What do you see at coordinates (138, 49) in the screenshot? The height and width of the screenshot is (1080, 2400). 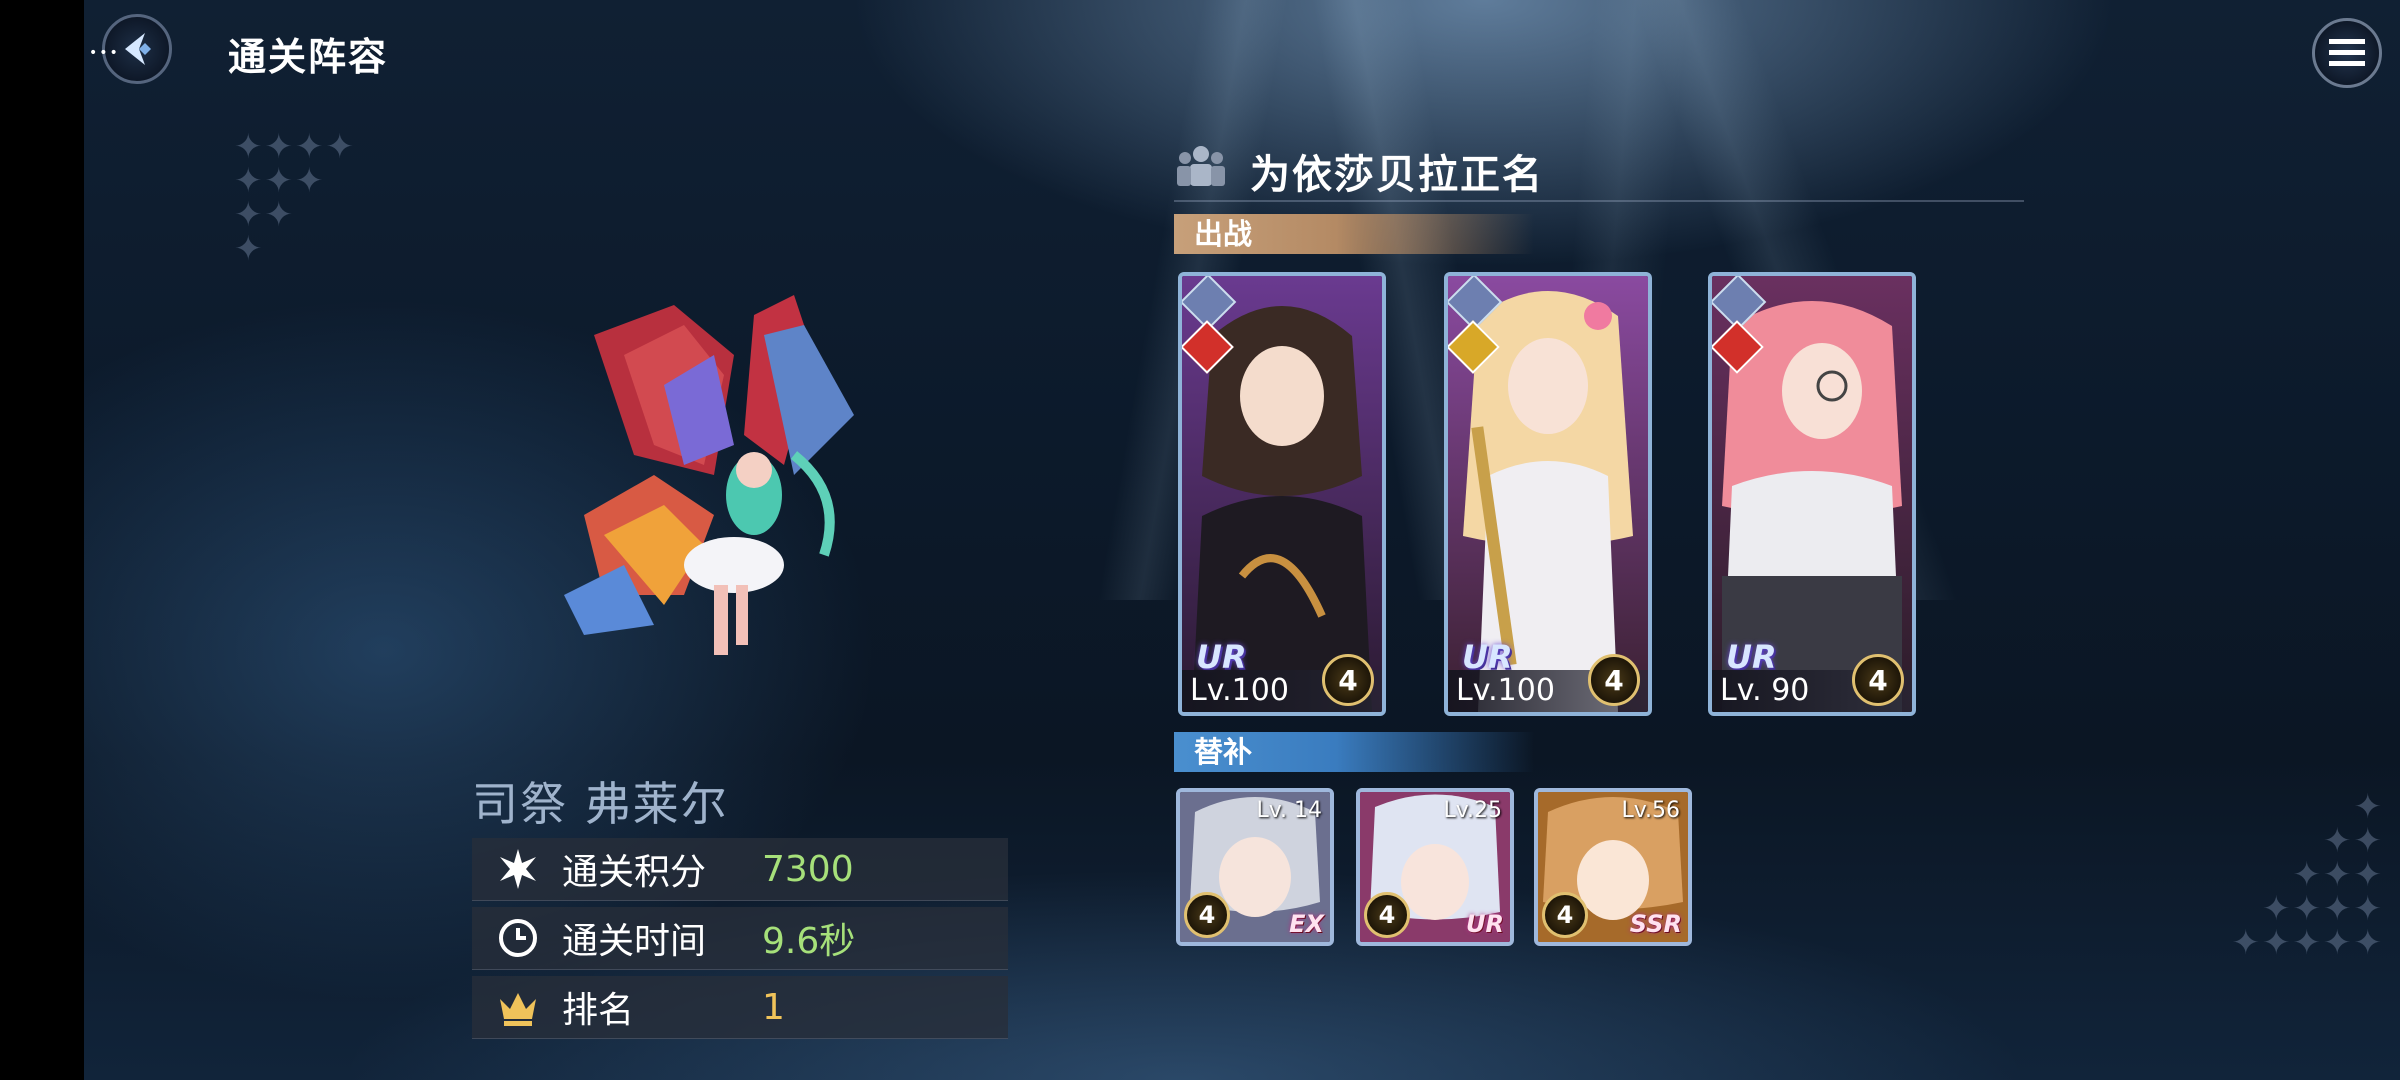 I see `back-arrow-icon` at bounding box center [138, 49].